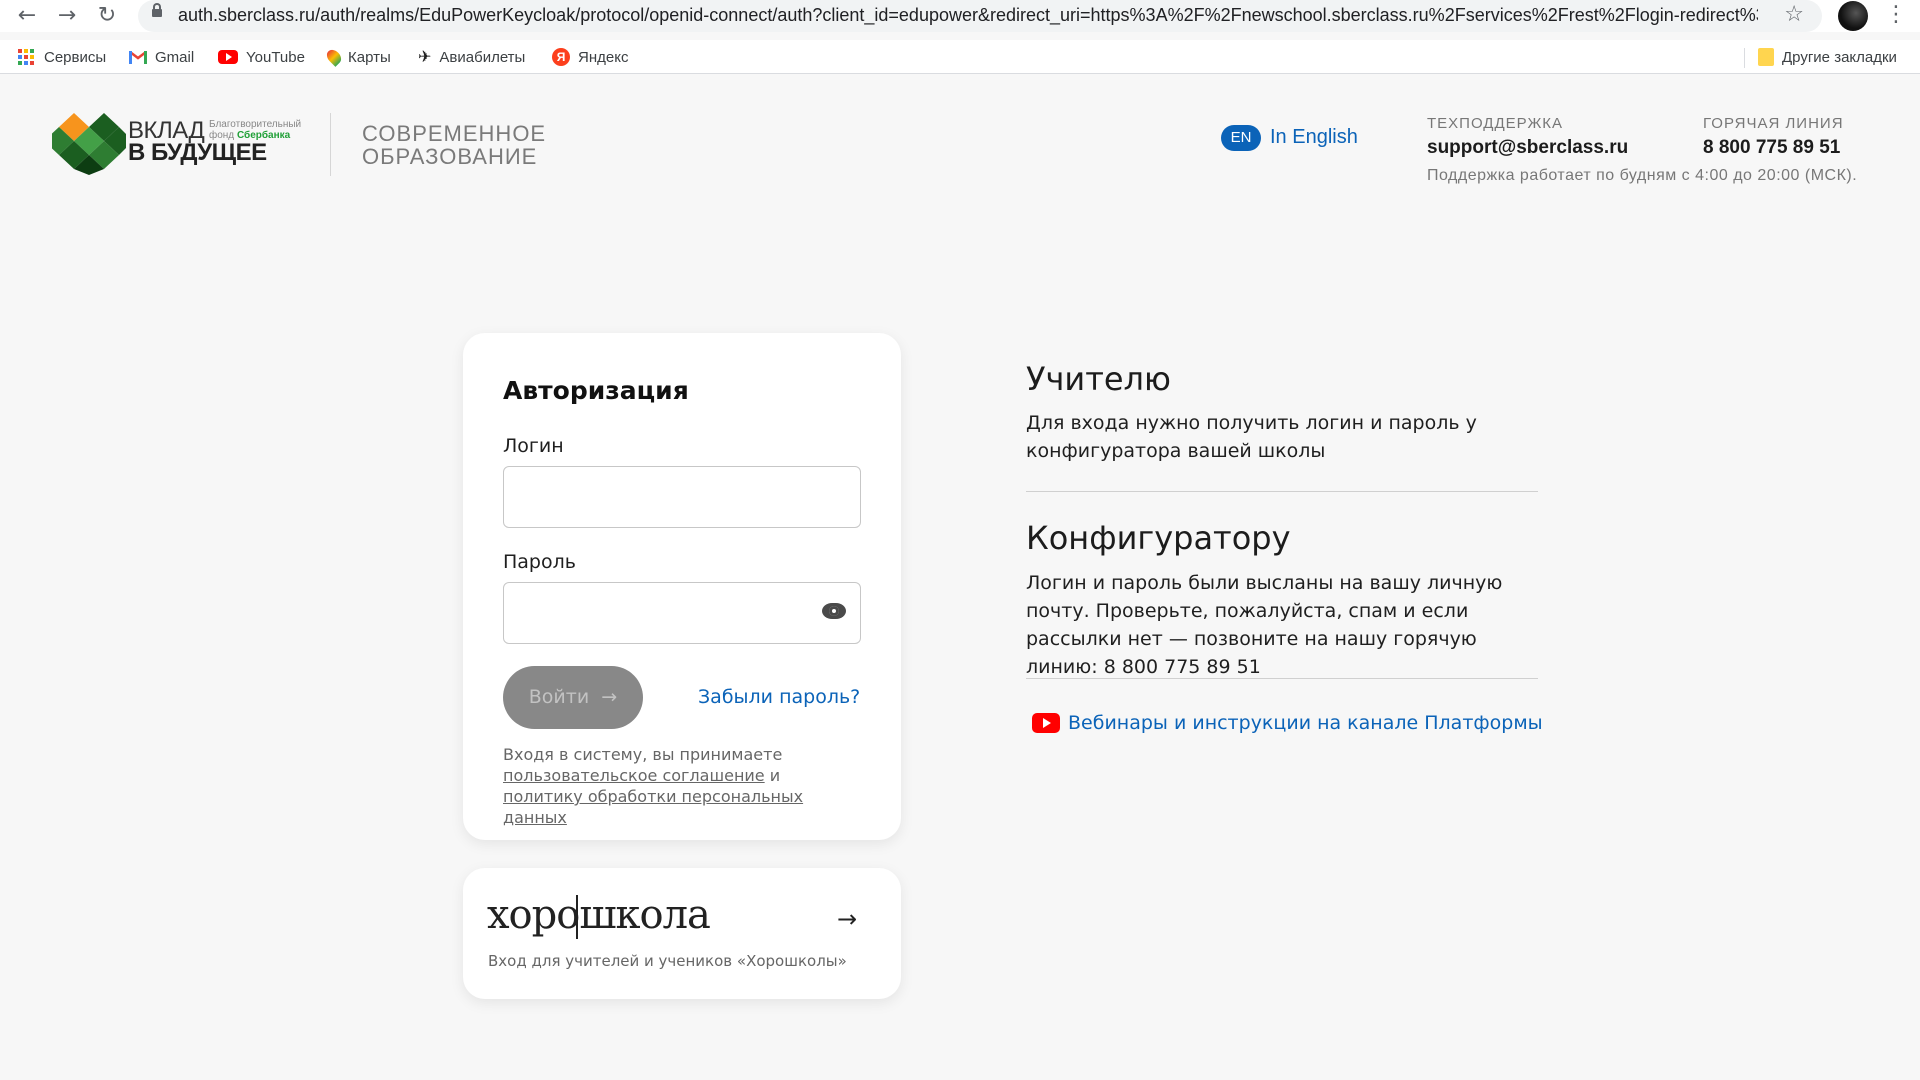  I want to click on language-switch-link: In English, so click(1314, 137).